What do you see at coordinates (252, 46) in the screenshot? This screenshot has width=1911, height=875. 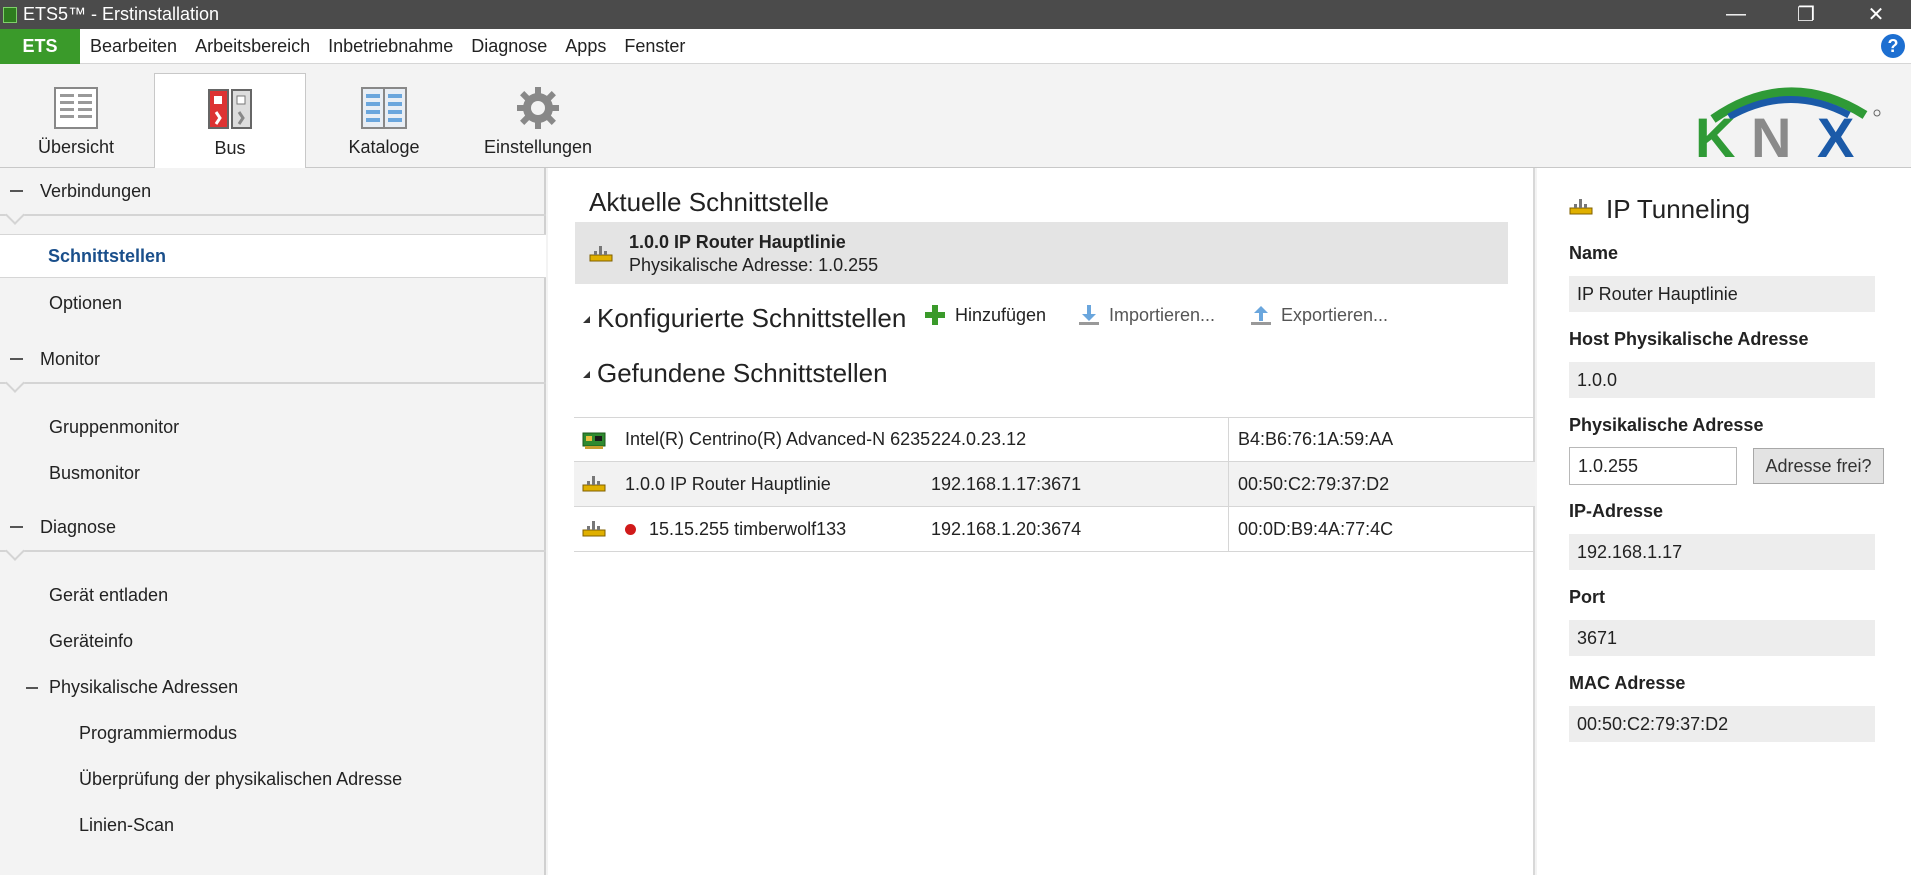 I see `menu-arbeitsbereich: Arbeitsbereich` at bounding box center [252, 46].